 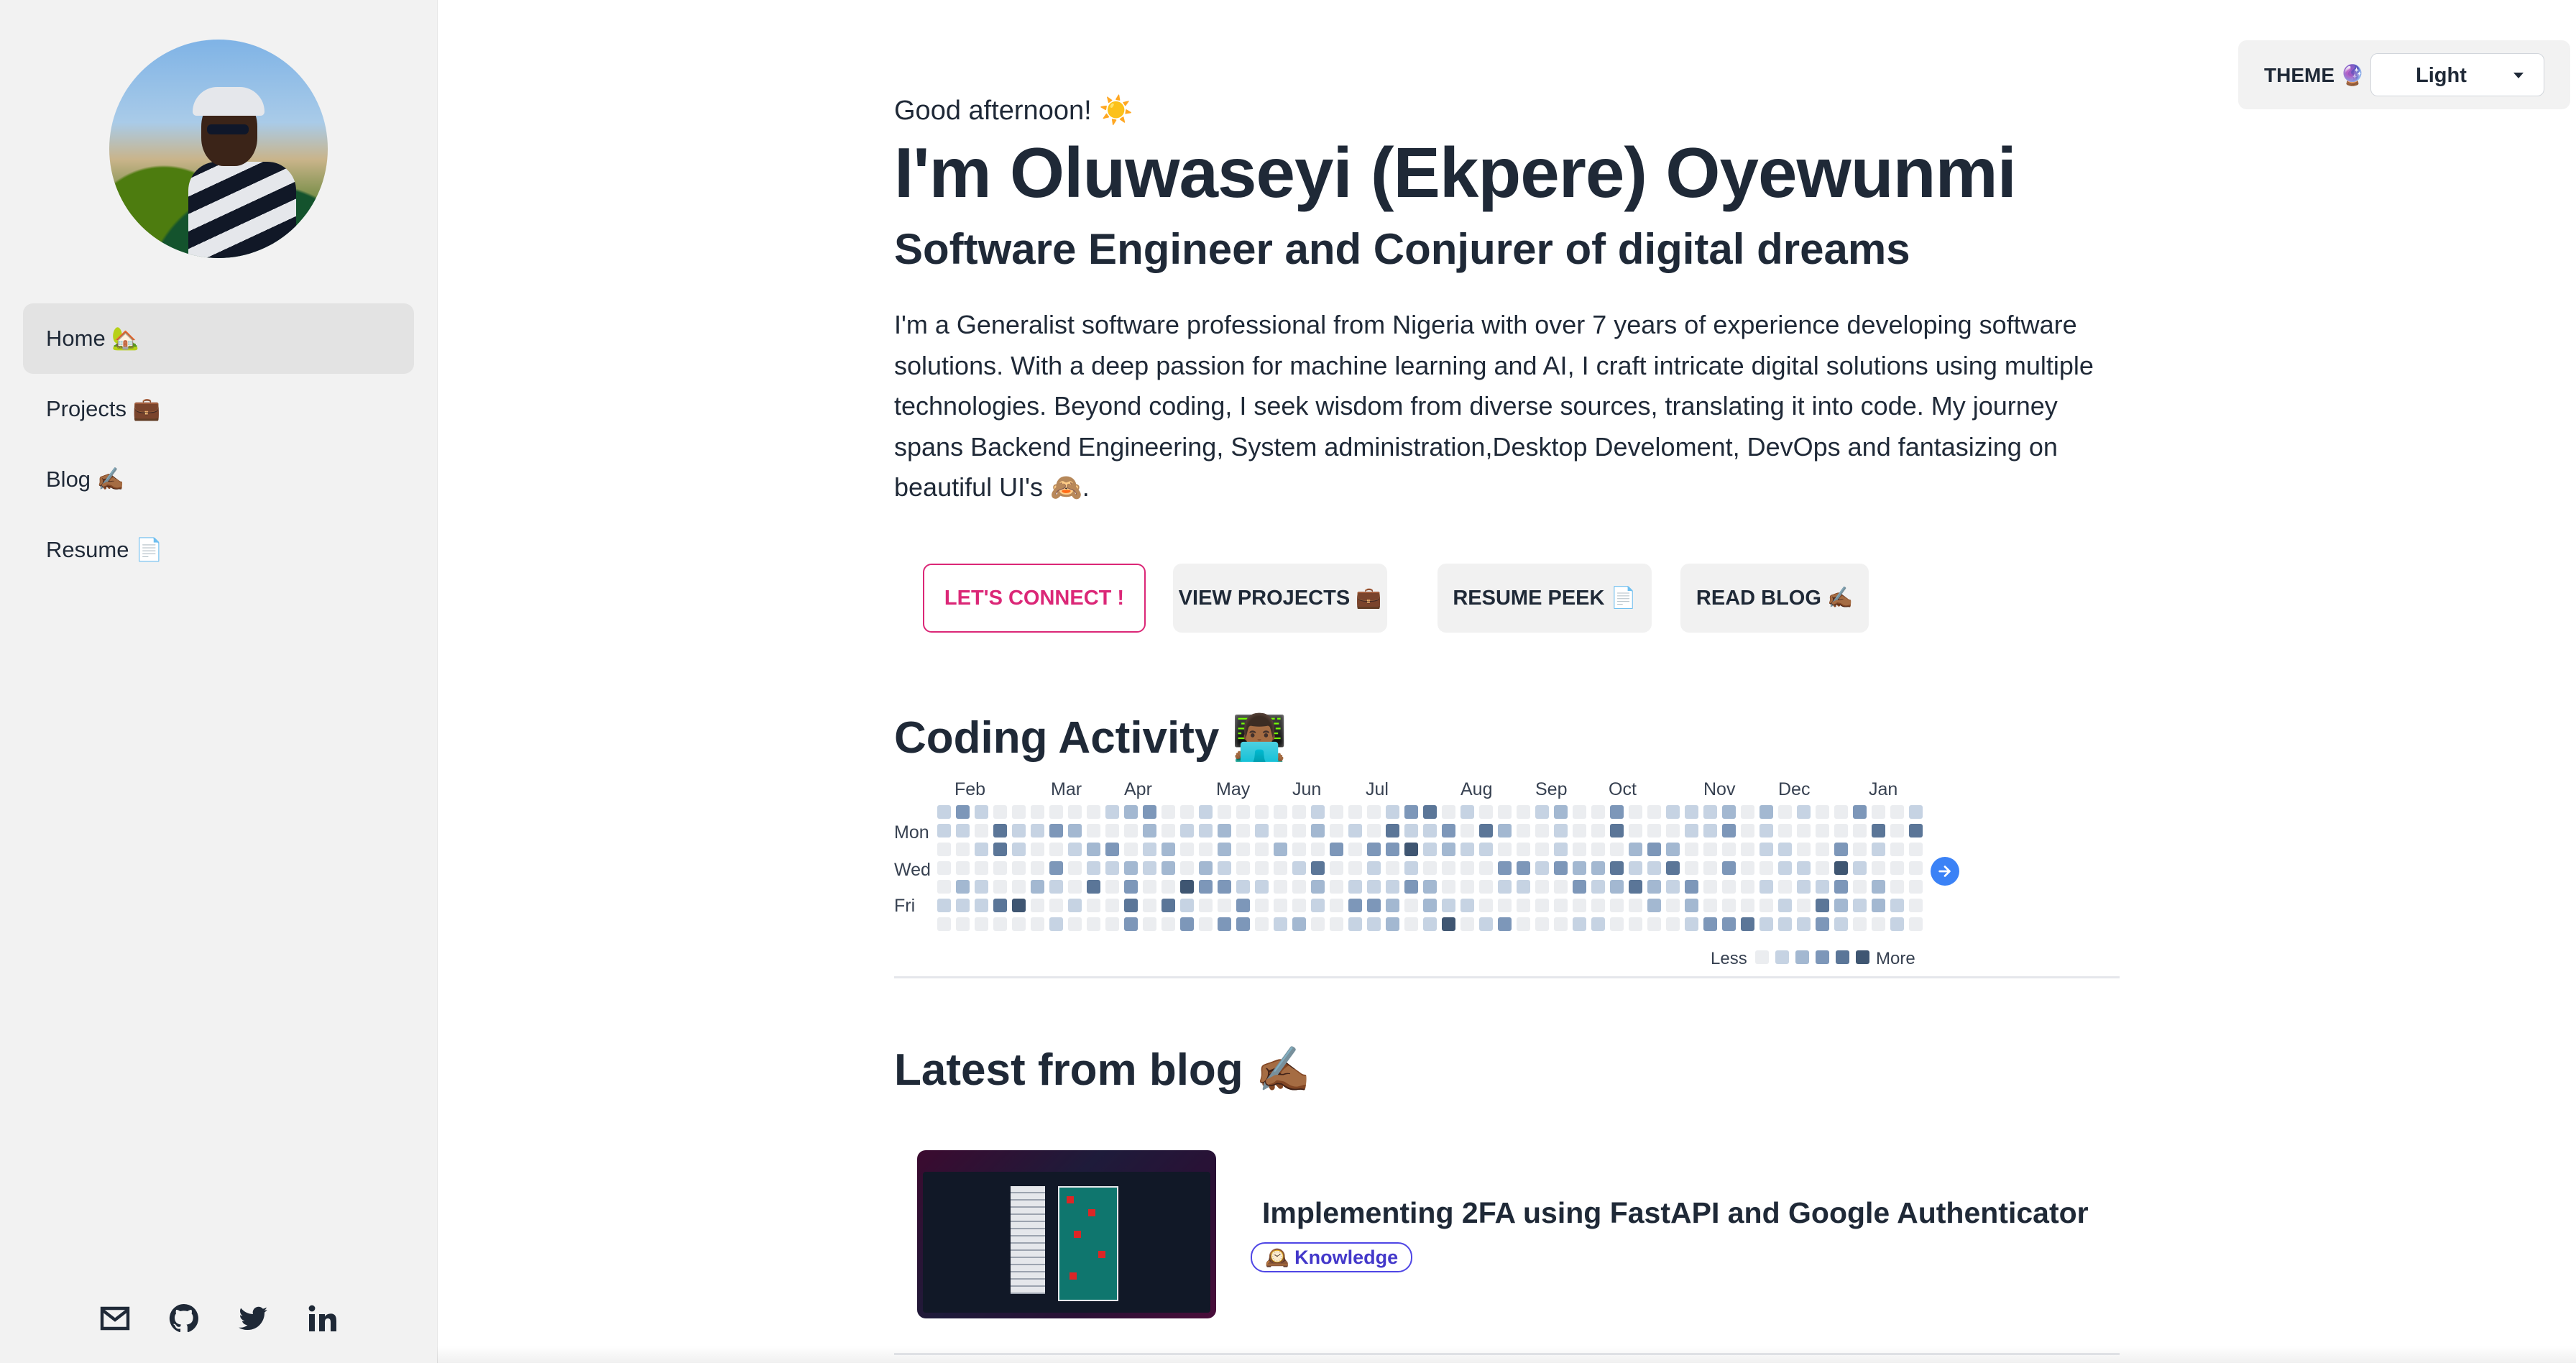 I want to click on activity-next-button, so click(x=1945, y=871).